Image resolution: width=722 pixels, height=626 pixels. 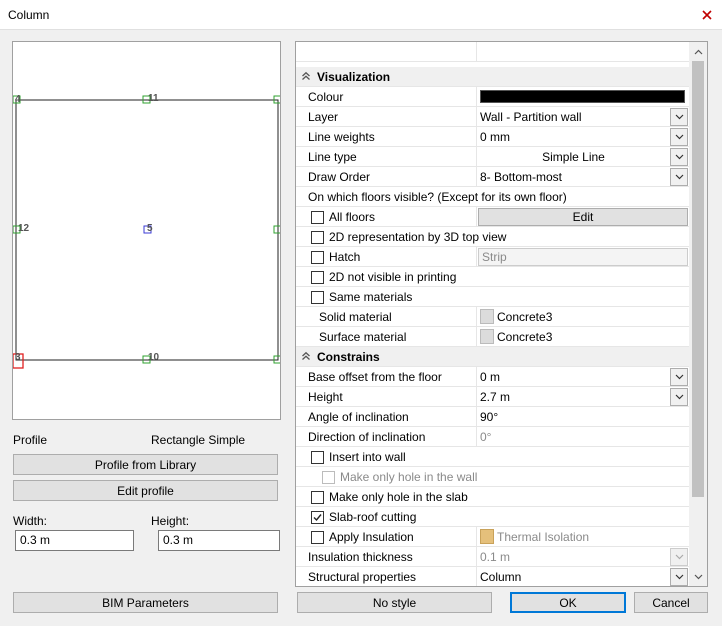 I want to click on 2d-representation-checkbox, so click(x=317, y=237).